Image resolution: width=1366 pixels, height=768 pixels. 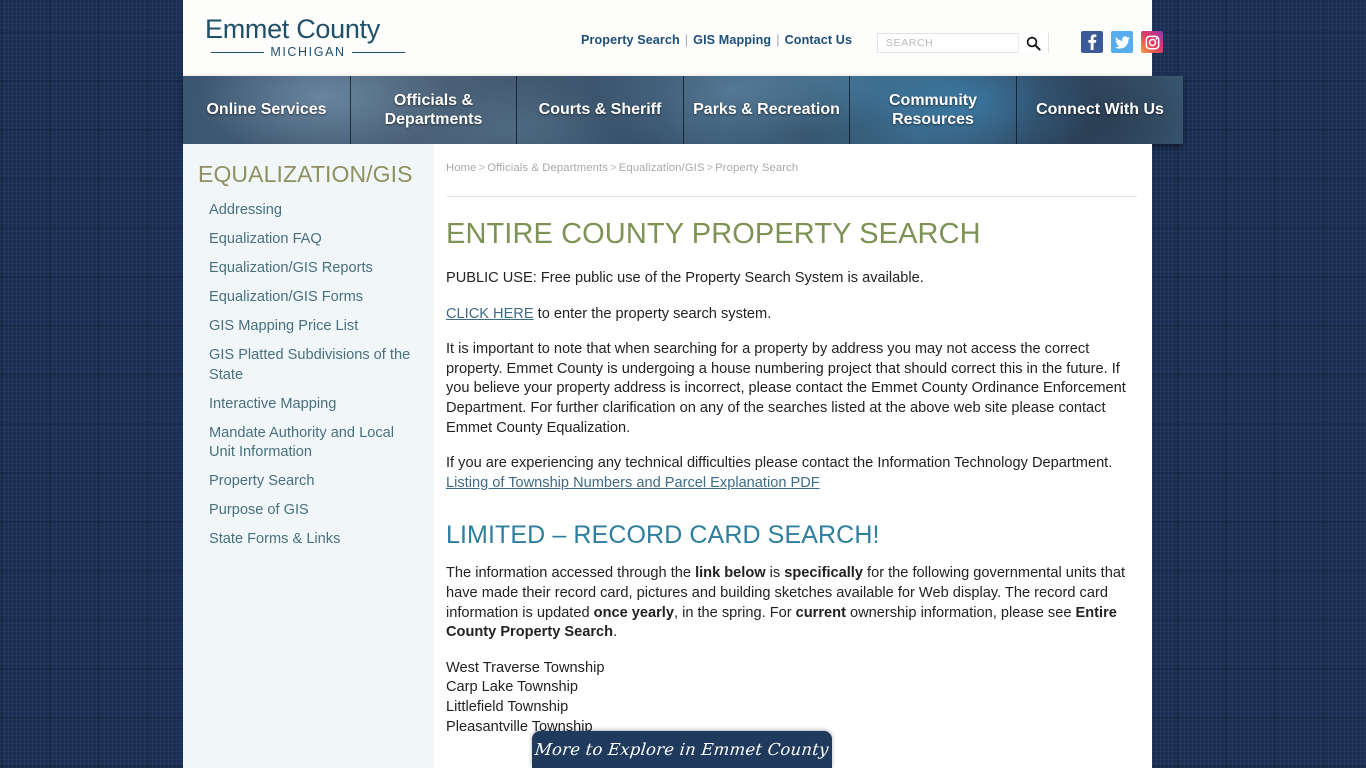 I want to click on click-here-rest: to enter the property search system., so click(x=652, y=313).